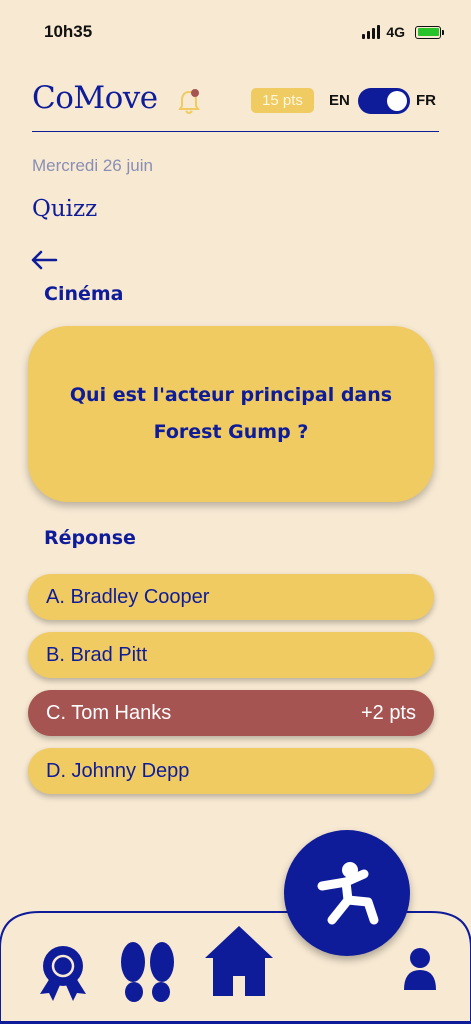 This screenshot has height=1024, width=471. What do you see at coordinates (118, 770) in the screenshot?
I see `answer-label: D. Johnny Depp` at bounding box center [118, 770].